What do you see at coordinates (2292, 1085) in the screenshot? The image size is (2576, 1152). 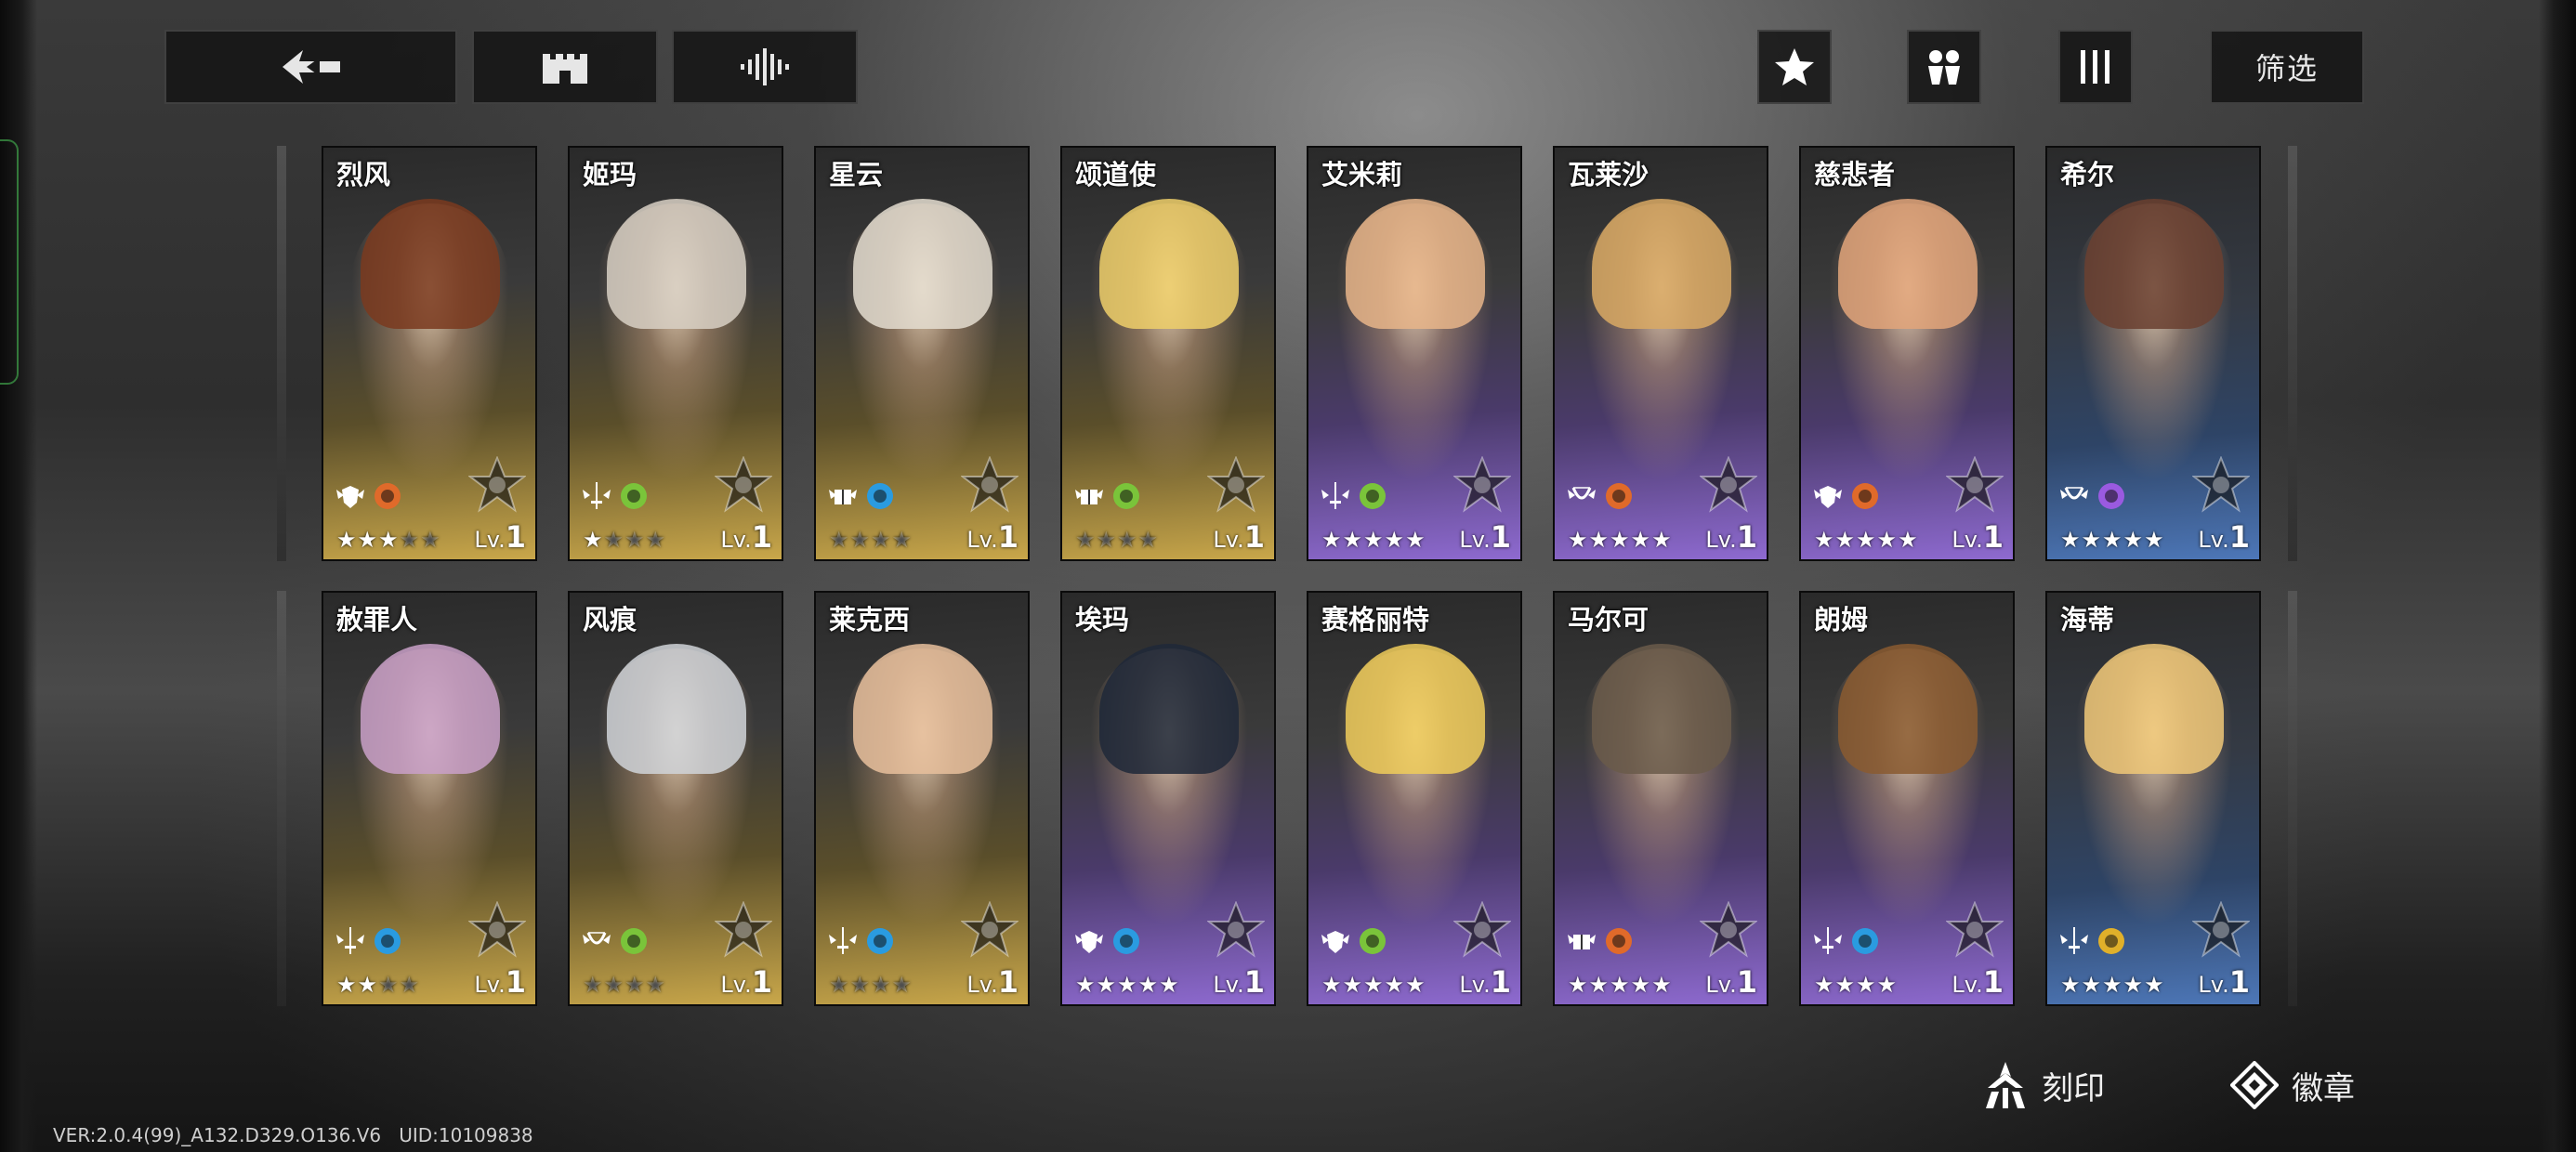 I see `badge-button: 徽章` at bounding box center [2292, 1085].